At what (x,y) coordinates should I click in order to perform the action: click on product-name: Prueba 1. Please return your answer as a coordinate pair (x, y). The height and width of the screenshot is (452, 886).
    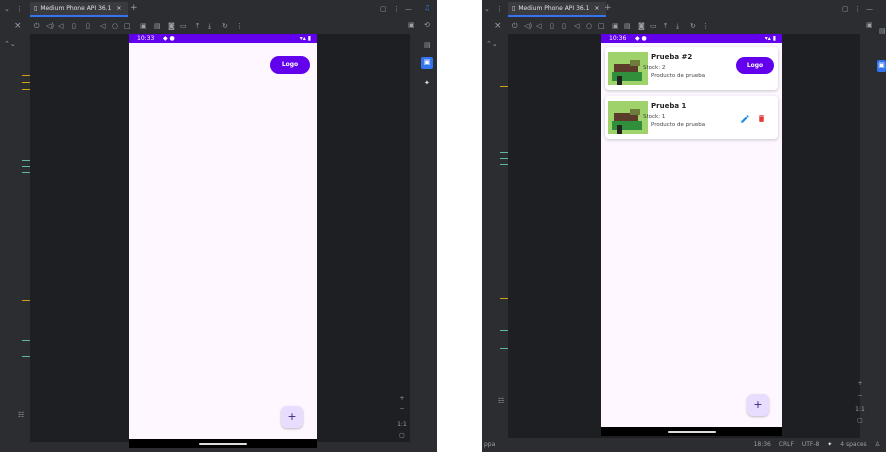
    Looking at the image, I should click on (669, 106).